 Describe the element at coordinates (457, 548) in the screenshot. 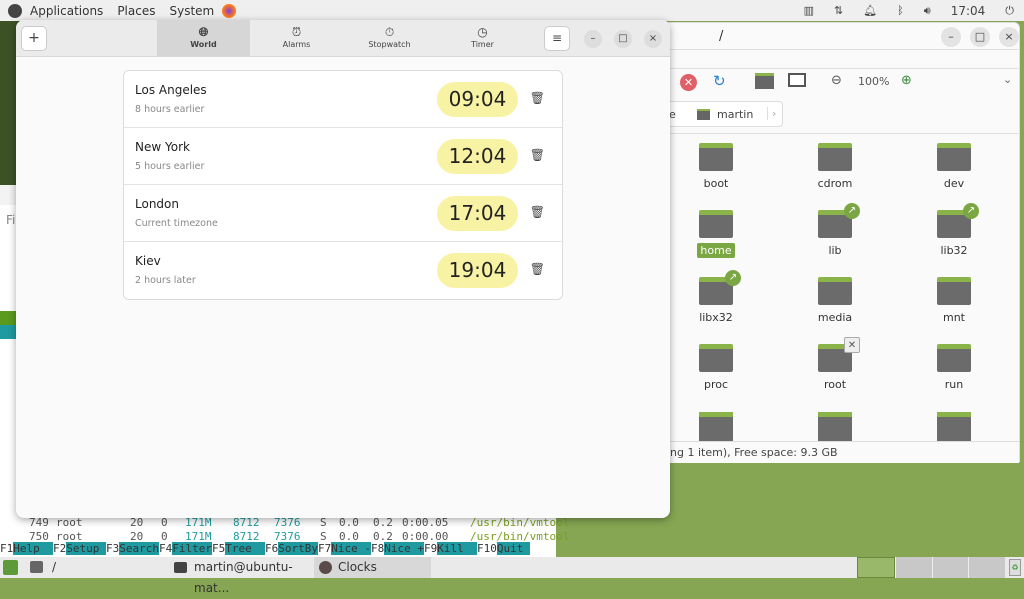

I see `fkey-action: Kill` at that location.